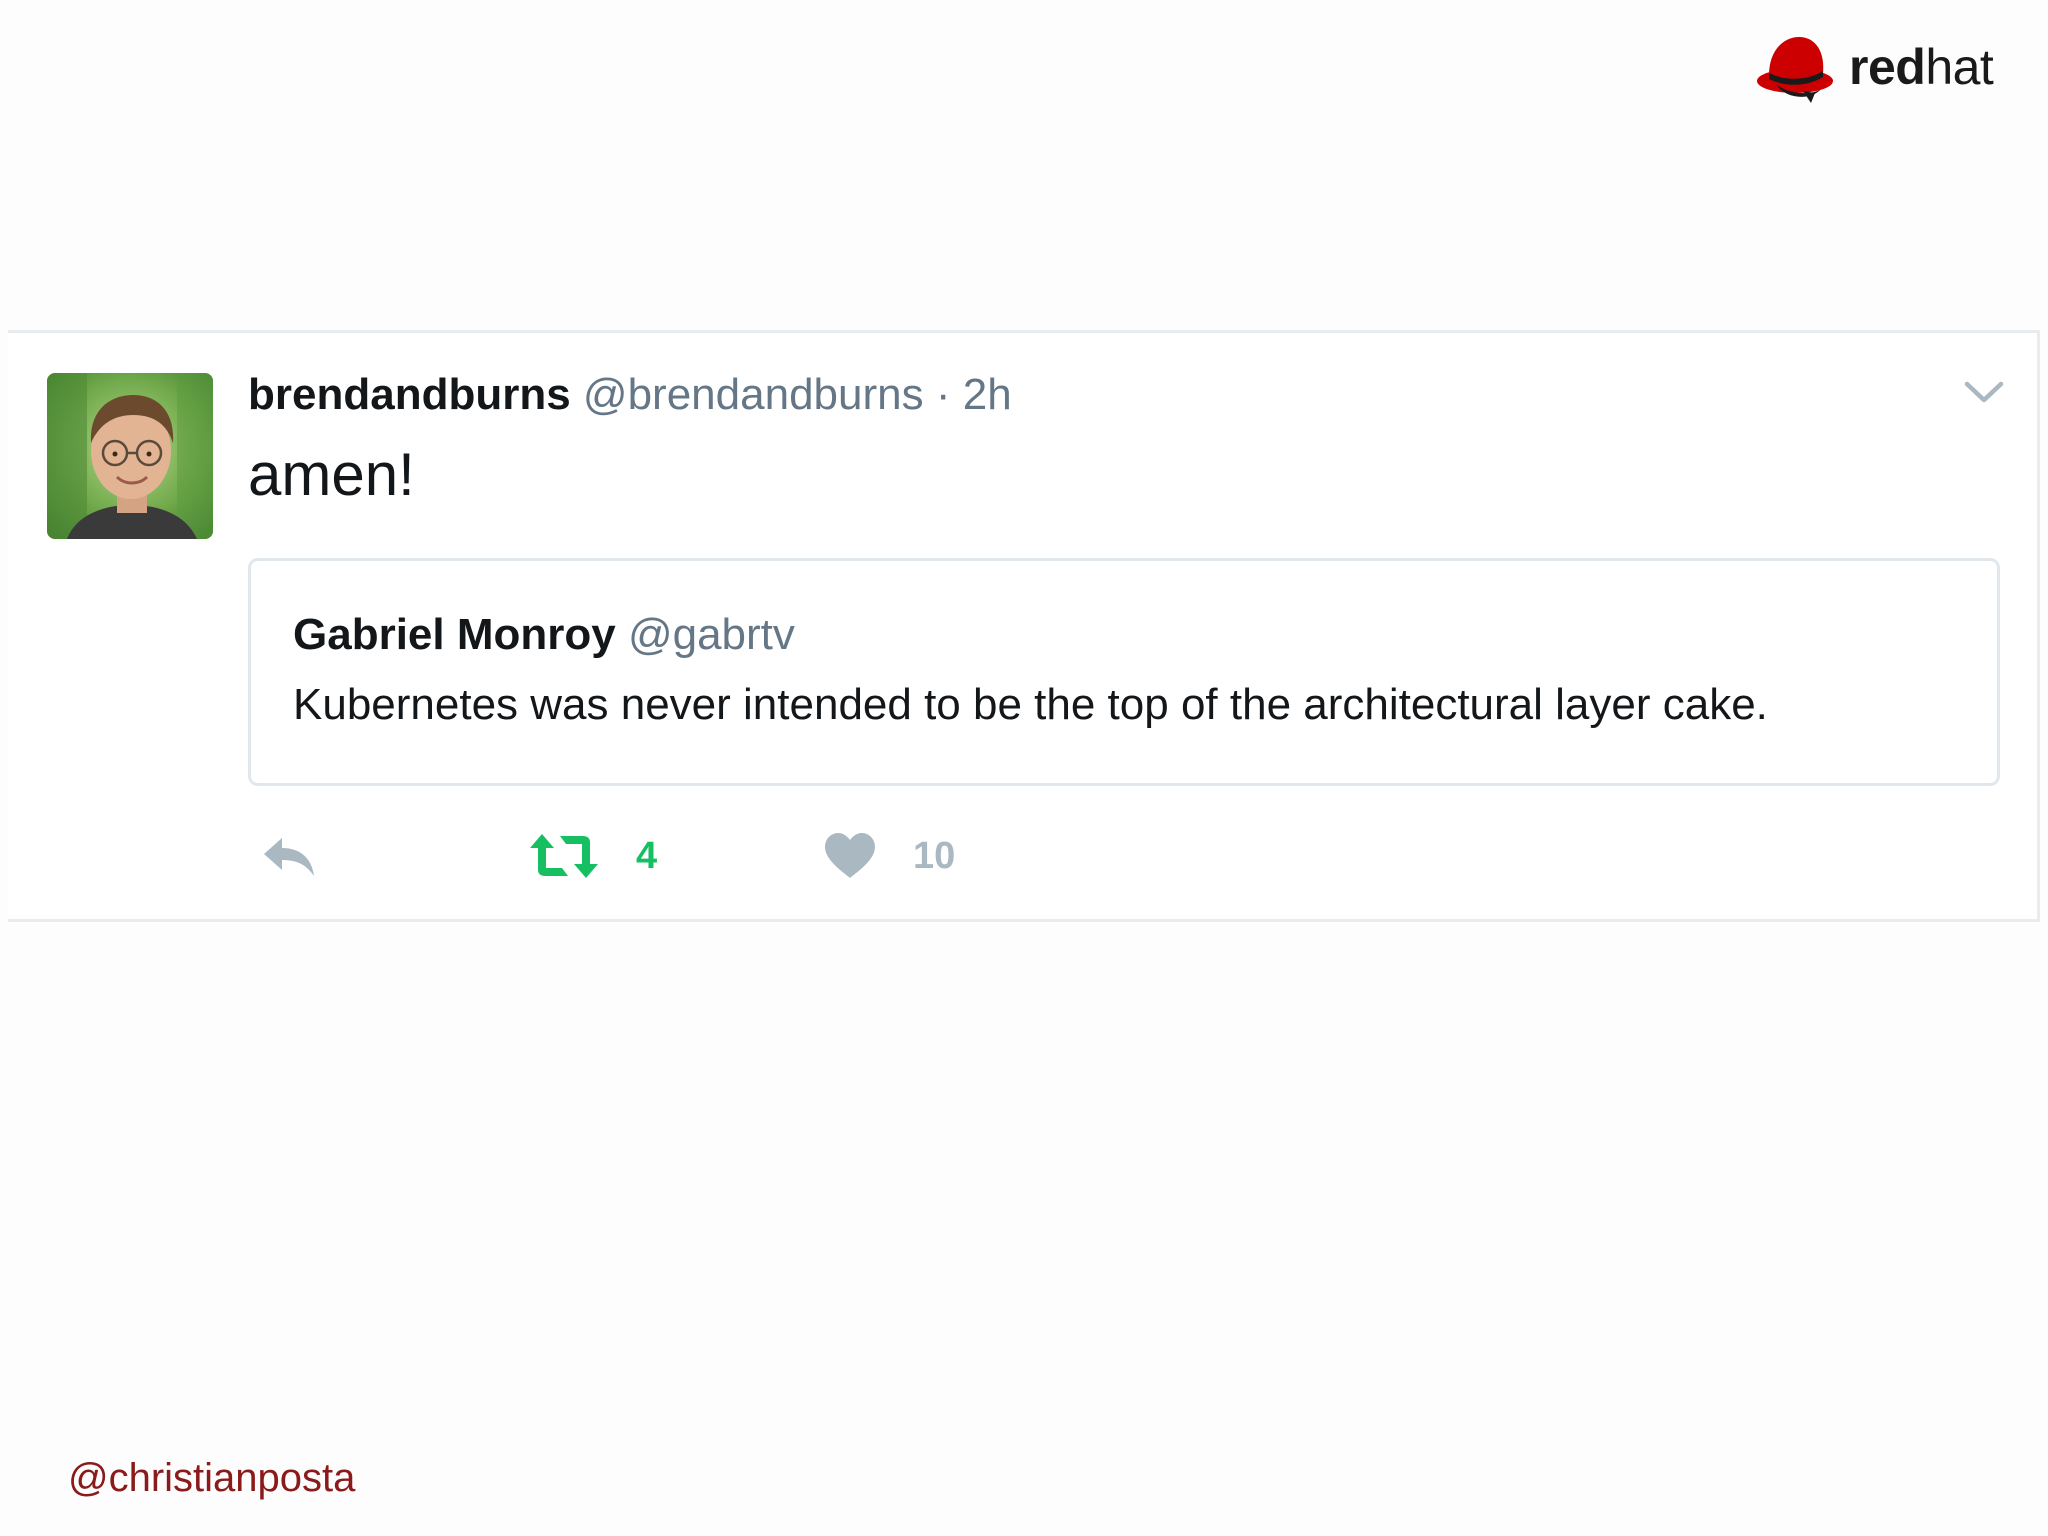 This screenshot has height=1536, width=2048. What do you see at coordinates (987, 394) in the screenshot?
I see `tweet-timestamp: 2h` at bounding box center [987, 394].